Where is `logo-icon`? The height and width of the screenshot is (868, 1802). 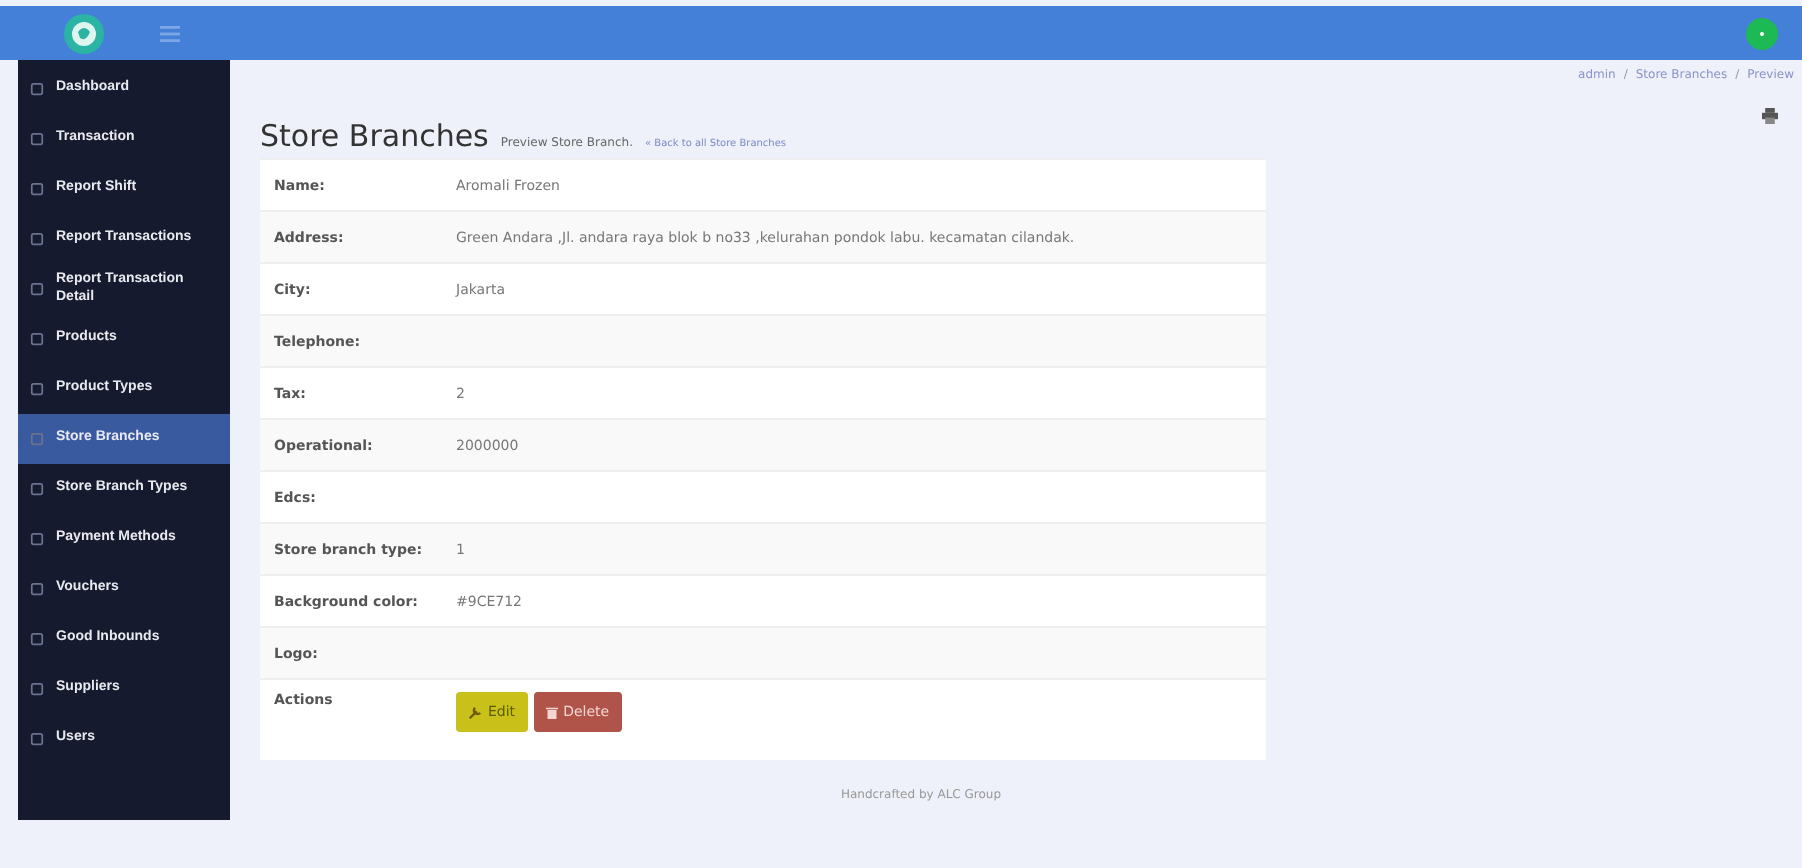
logo-icon is located at coordinates (84, 33).